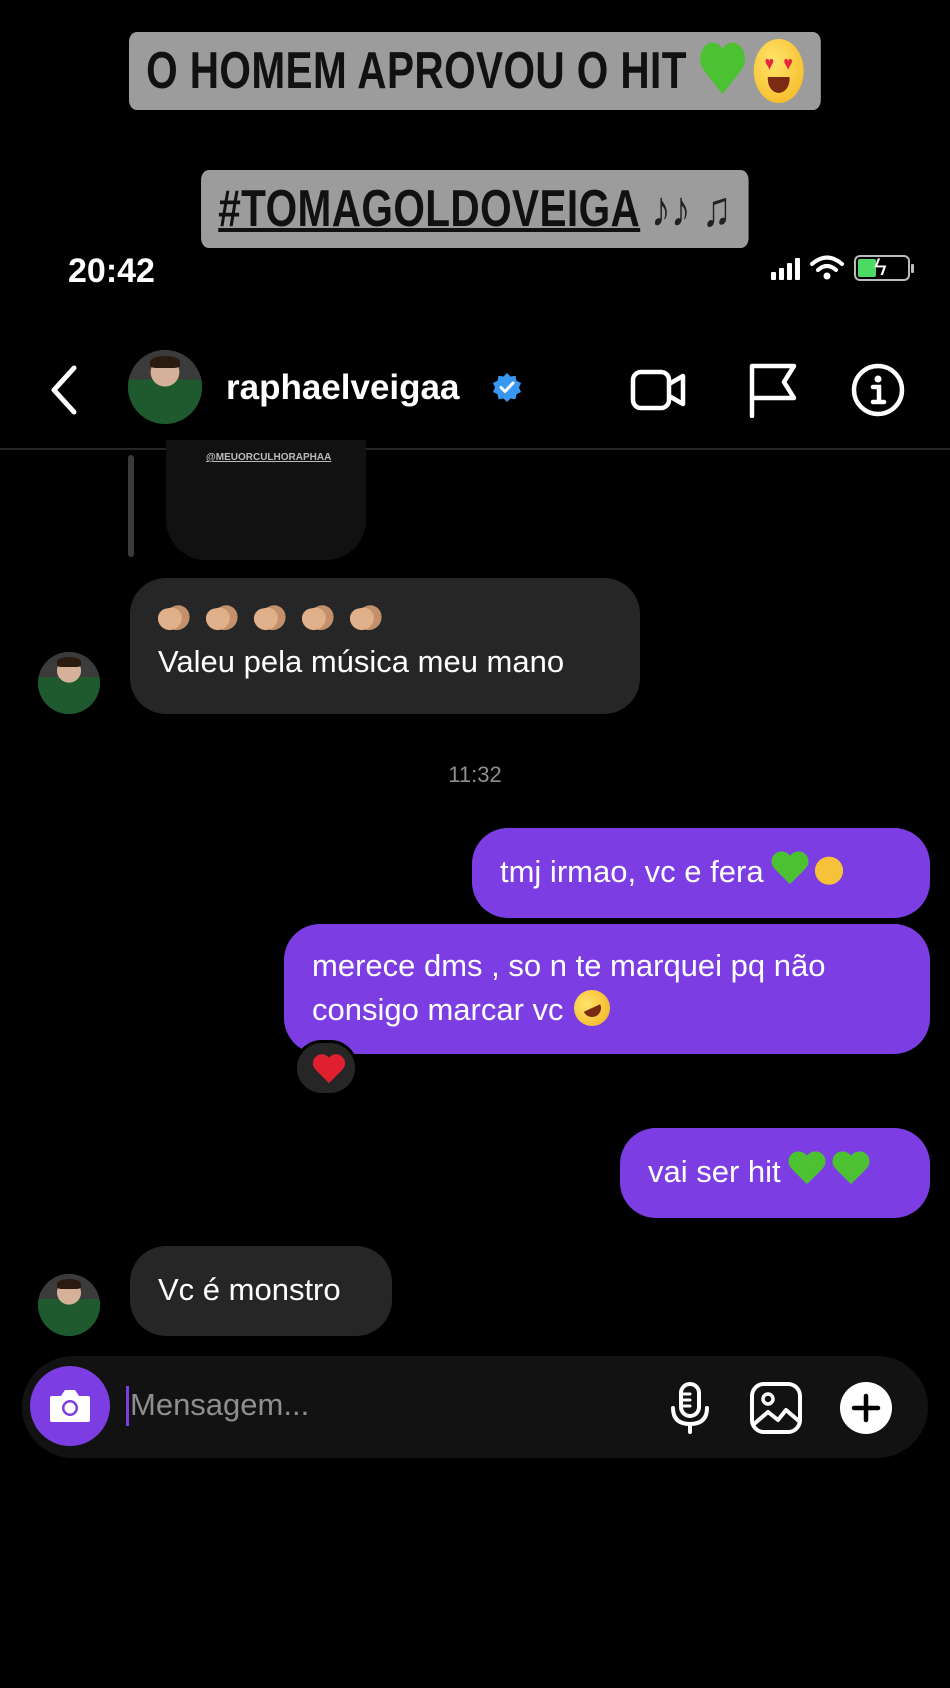 This screenshot has width=950, height=1688. I want to click on heart-eyes-emoji-icon: ♥ ♥, so click(778, 71).